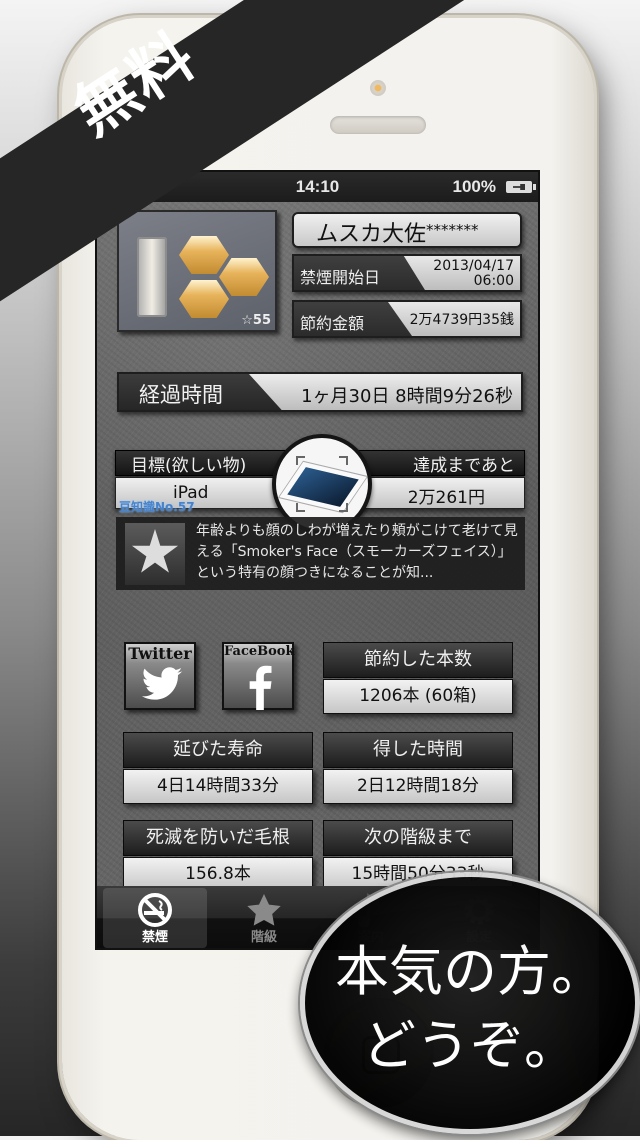 This screenshot has height=1140, width=640. Describe the element at coordinates (470, 971) in the screenshot. I see `promo-line-1: 本気の方。` at that location.